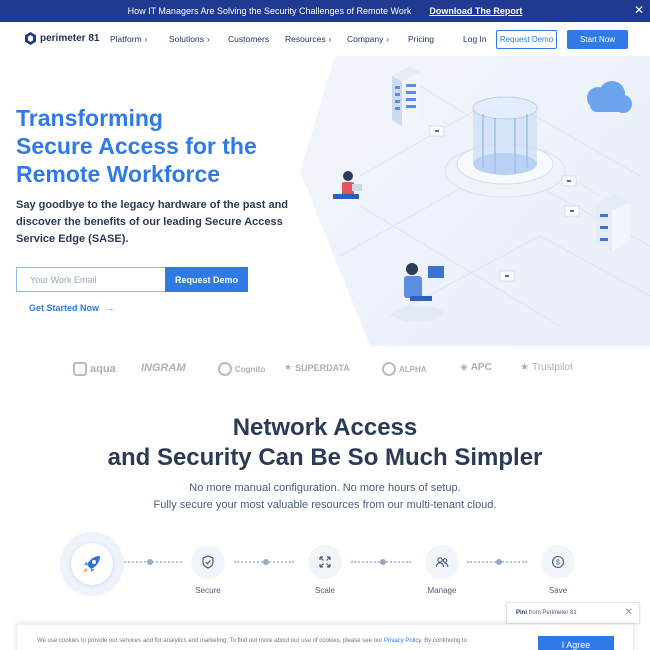 This screenshot has height=650, width=650. Describe the element at coordinates (325, 457) in the screenshot. I see `section-title-line2: and Security Can Be So Much Simpler` at that location.